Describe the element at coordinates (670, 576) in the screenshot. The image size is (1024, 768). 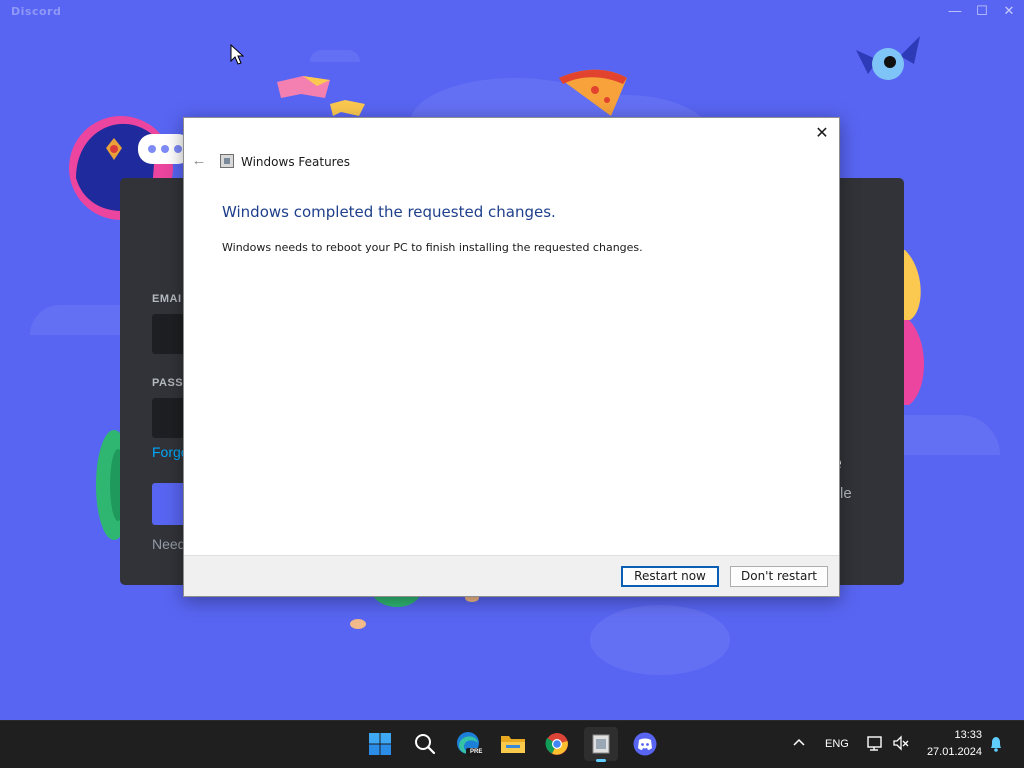
I see `restart-now-button: Restart now` at that location.